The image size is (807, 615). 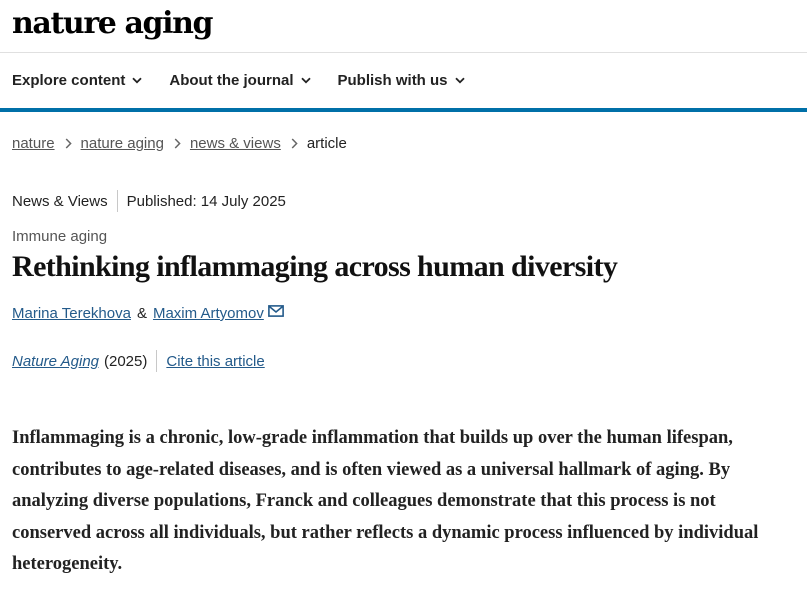 I want to click on site-header: nature aging, so click(x=403, y=26).